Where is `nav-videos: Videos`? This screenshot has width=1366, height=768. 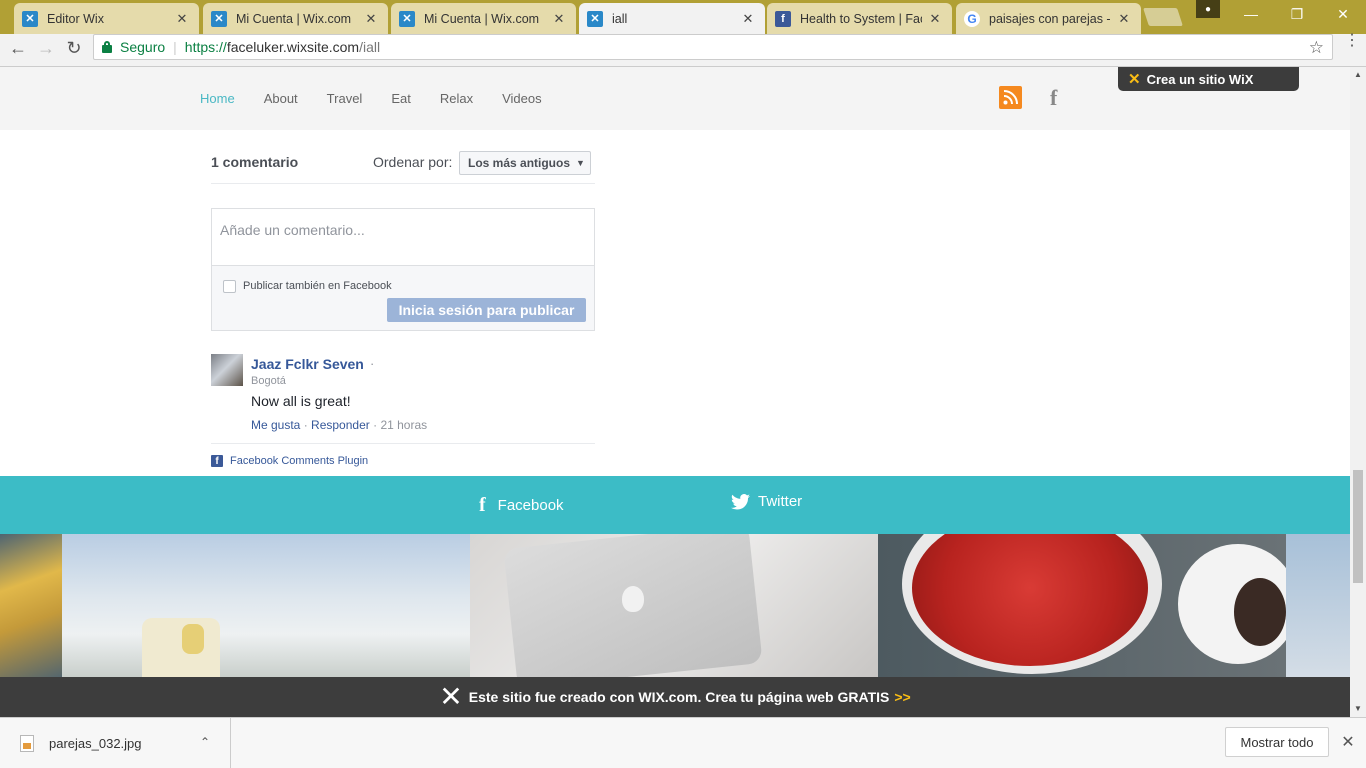
nav-videos: Videos is located at coordinates (522, 98).